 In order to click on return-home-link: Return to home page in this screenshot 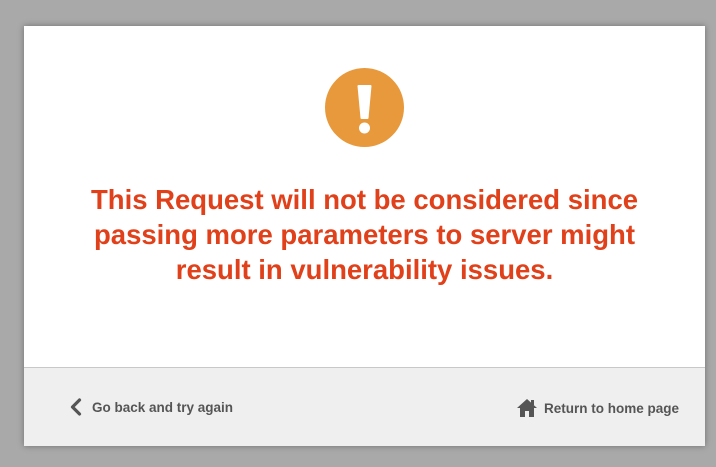, I will do `click(597, 408)`.